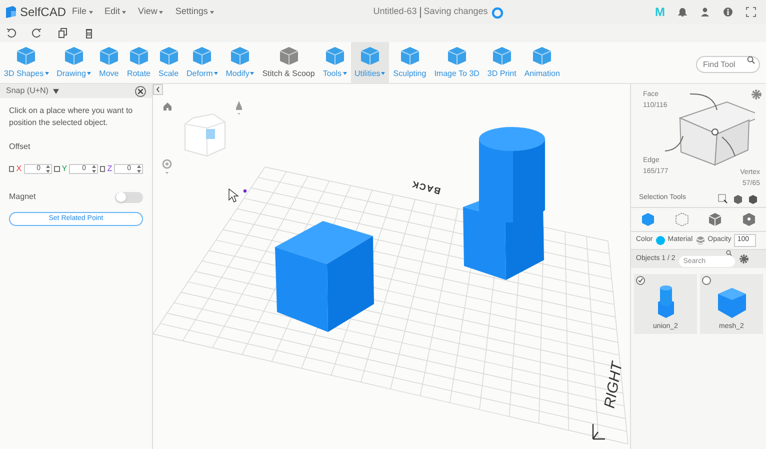 Image resolution: width=766 pixels, height=449 pixels. Describe the element at coordinates (751, 12) in the screenshot. I see `fullscreen-icon` at that location.